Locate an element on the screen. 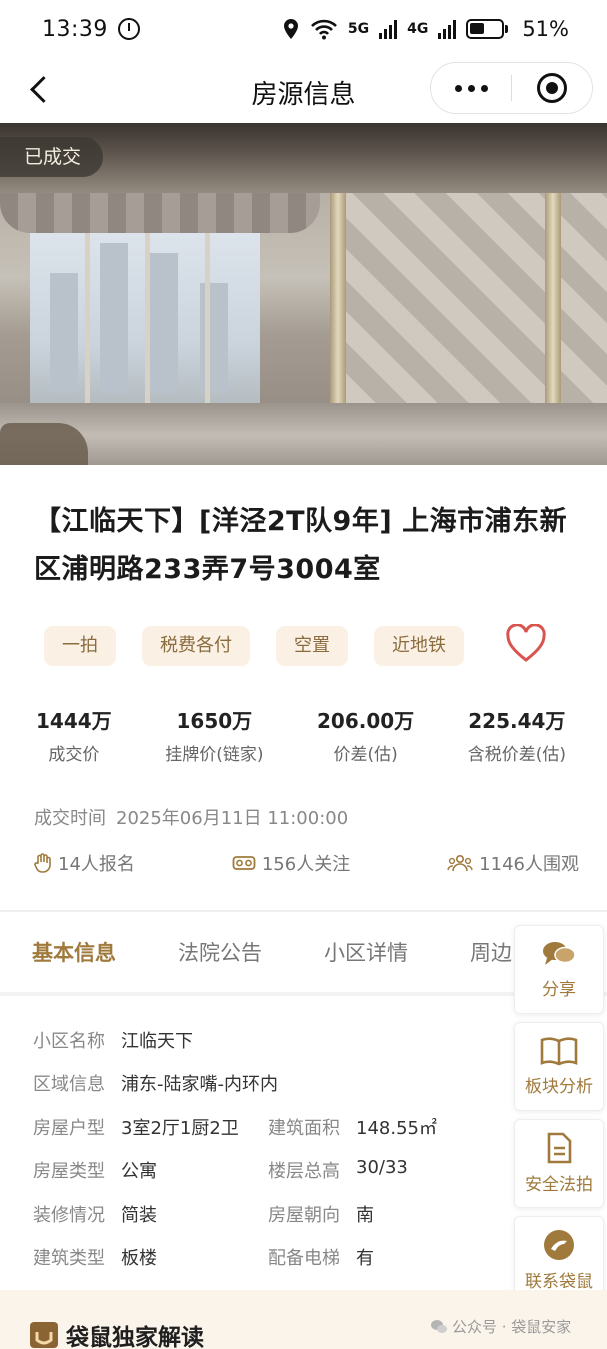 The width and height of the screenshot is (607, 1349). info-row: 装修情况 简装 房屋朝向南 is located at coordinates (203, 1215).